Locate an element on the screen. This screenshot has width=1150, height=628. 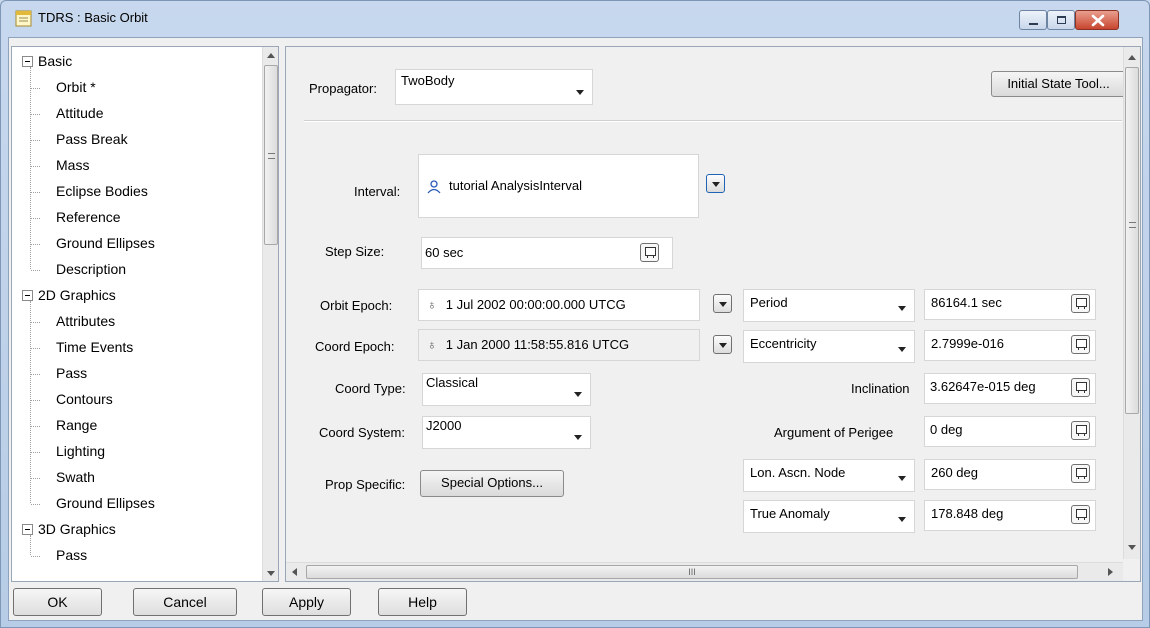
tree-item: Eclipse Bodies is located at coordinates (102, 191).